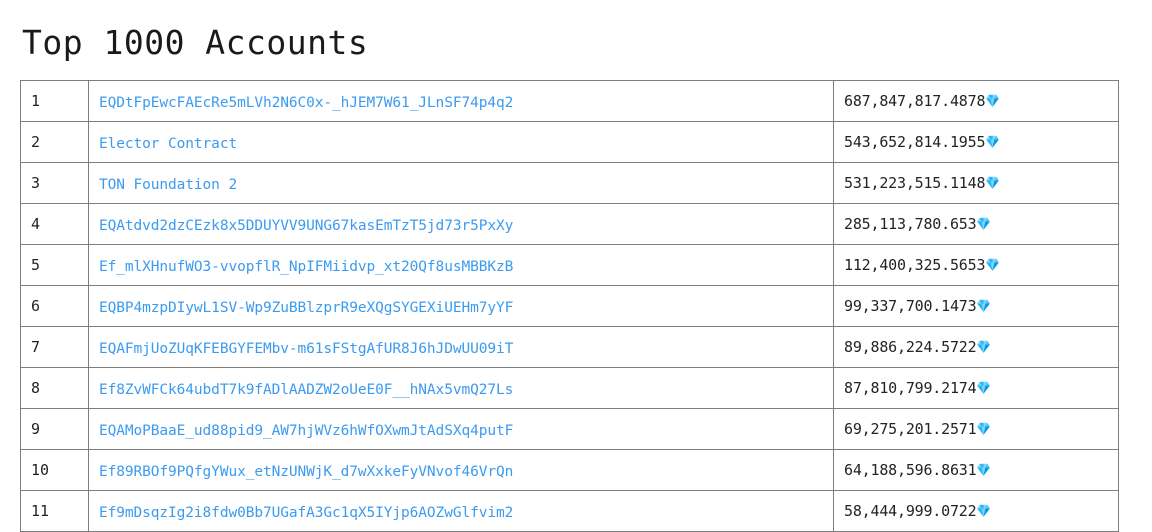 The height and width of the screenshot is (532, 1152). Describe the element at coordinates (915, 183) in the screenshot. I see `balance-value: 531,223,515.1148` at that location.